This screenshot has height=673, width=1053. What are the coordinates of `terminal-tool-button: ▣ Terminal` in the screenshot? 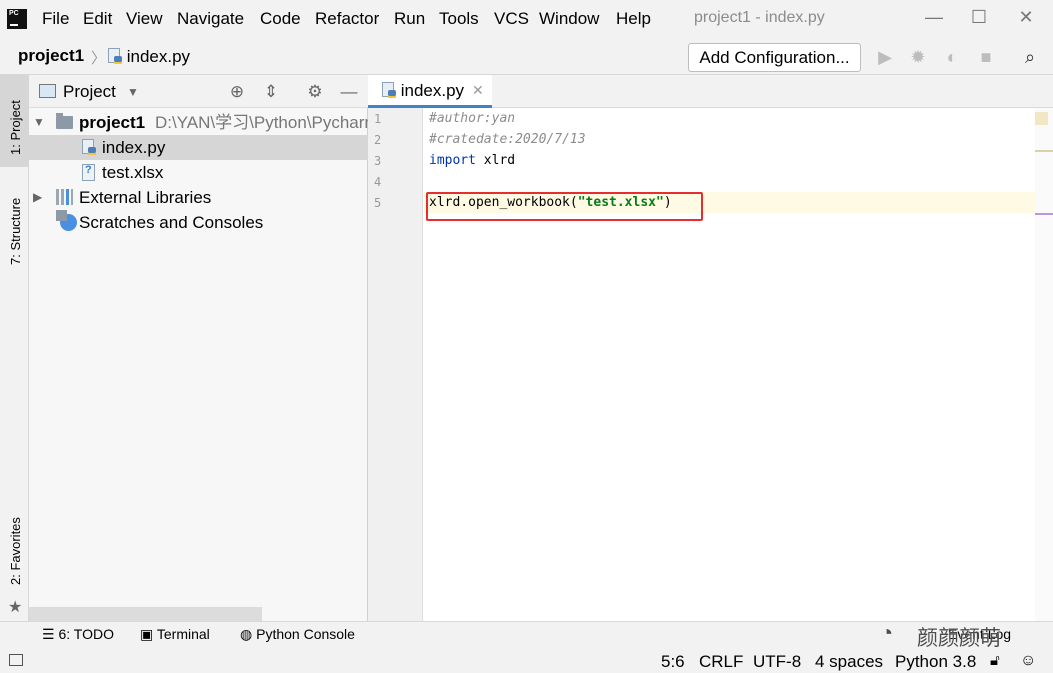 It's located at (175, 634).